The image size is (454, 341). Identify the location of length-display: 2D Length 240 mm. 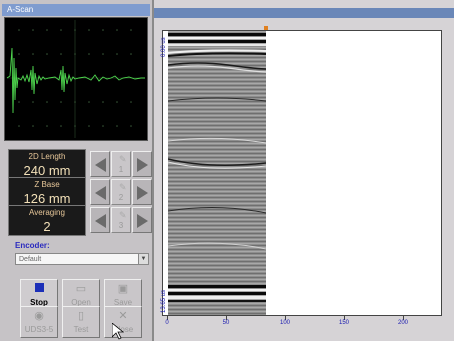
(47, 164).